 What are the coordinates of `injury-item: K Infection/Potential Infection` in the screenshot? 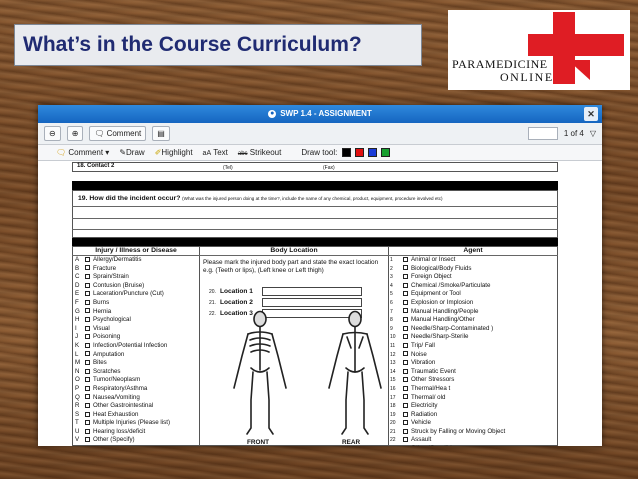 It's located at (122, 346).